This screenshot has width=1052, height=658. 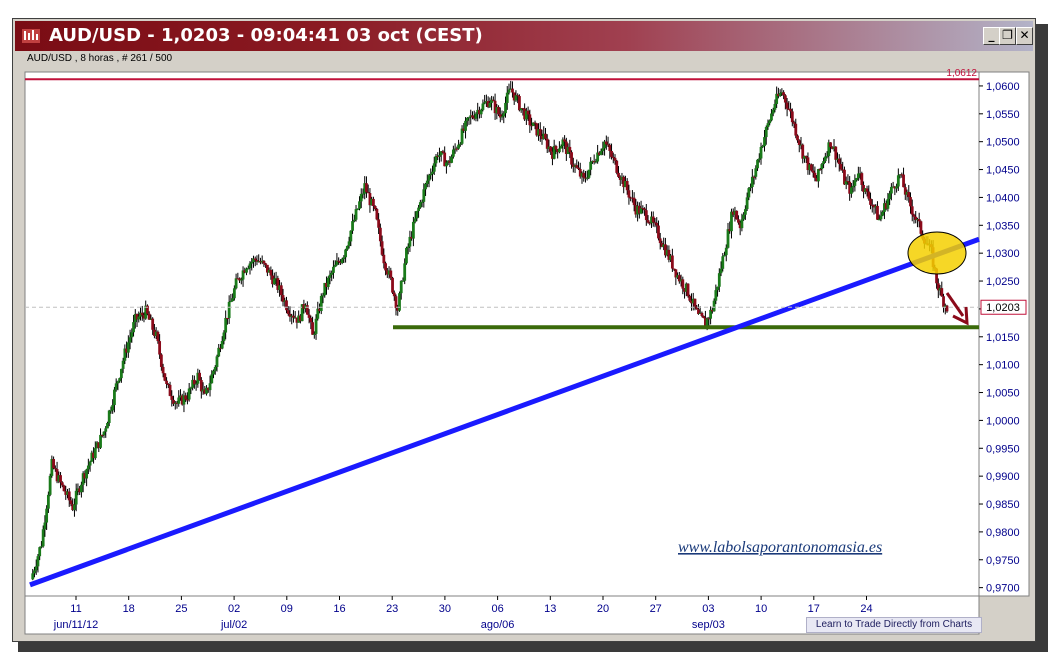 I want to click on x-tick-label: 03, so click(x=708, y=609).